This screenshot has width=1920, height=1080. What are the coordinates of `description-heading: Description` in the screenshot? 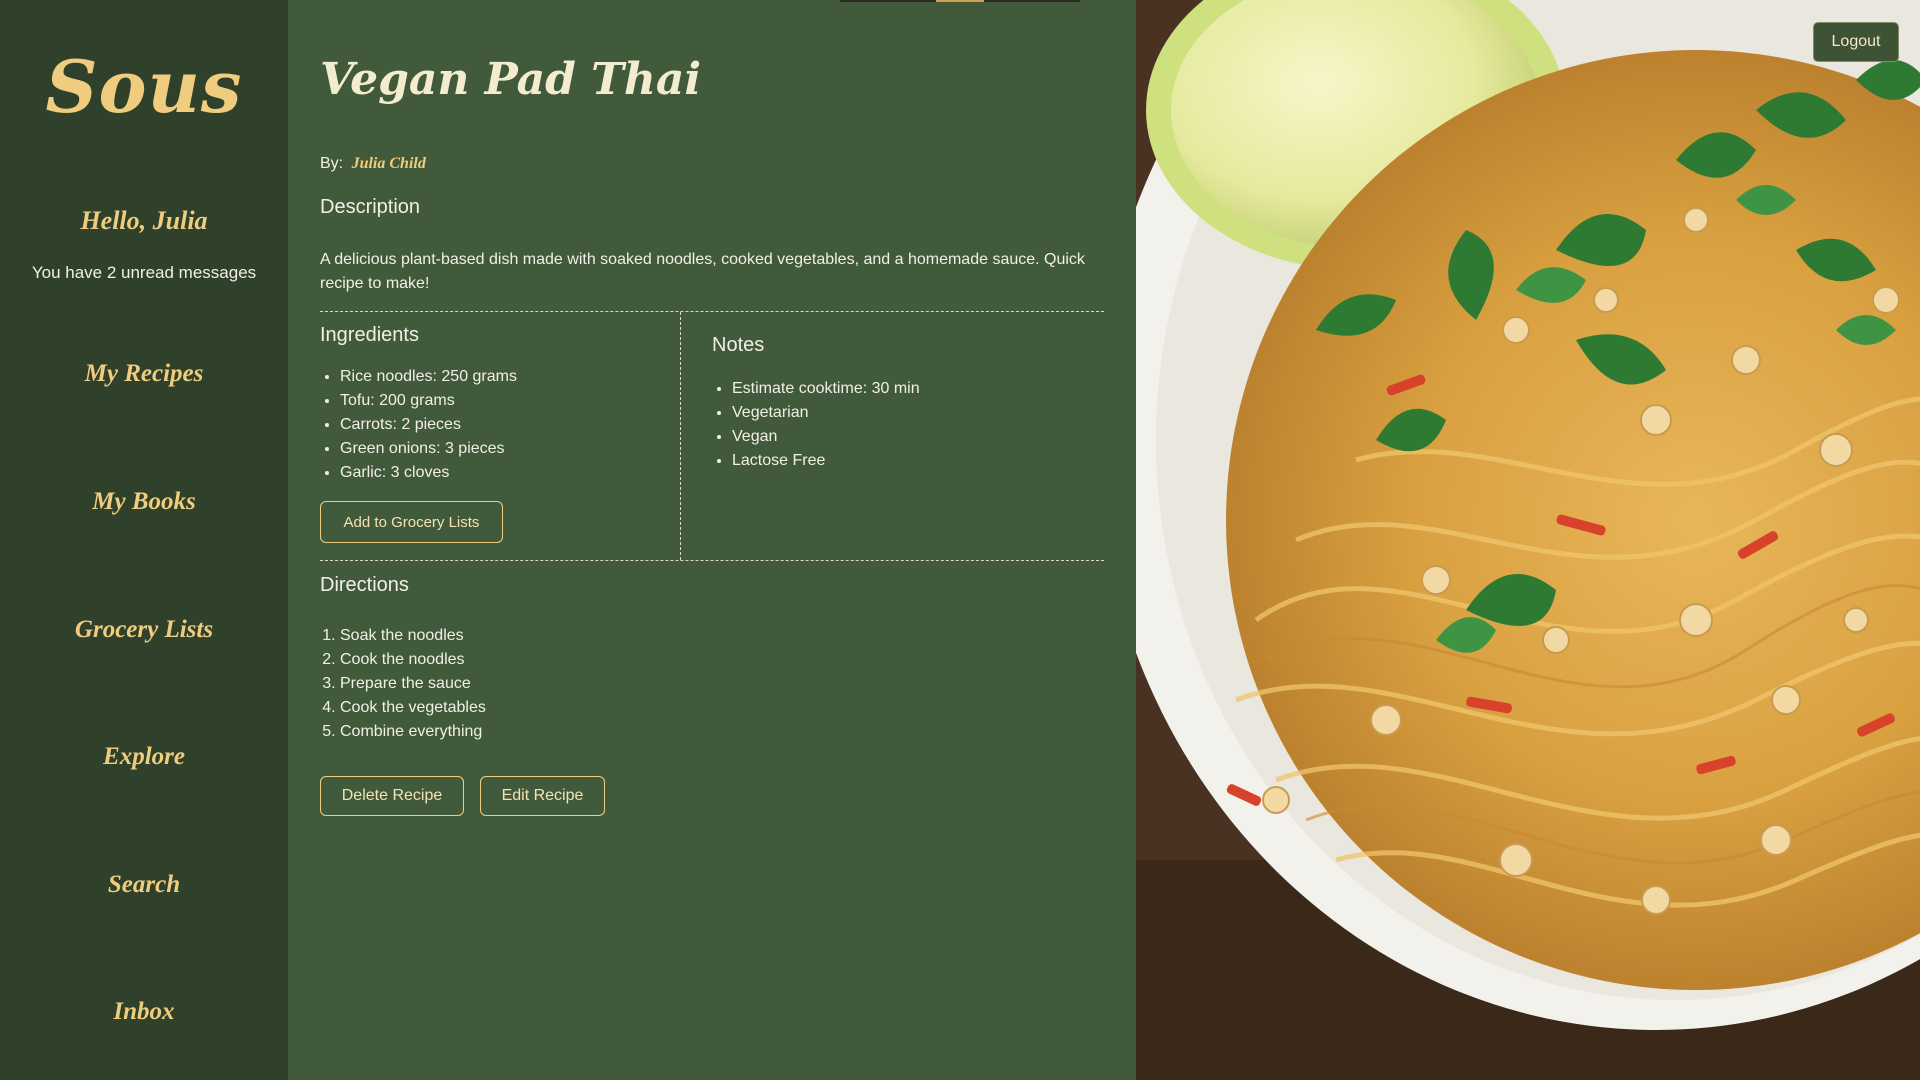 It's located at (370, 207).